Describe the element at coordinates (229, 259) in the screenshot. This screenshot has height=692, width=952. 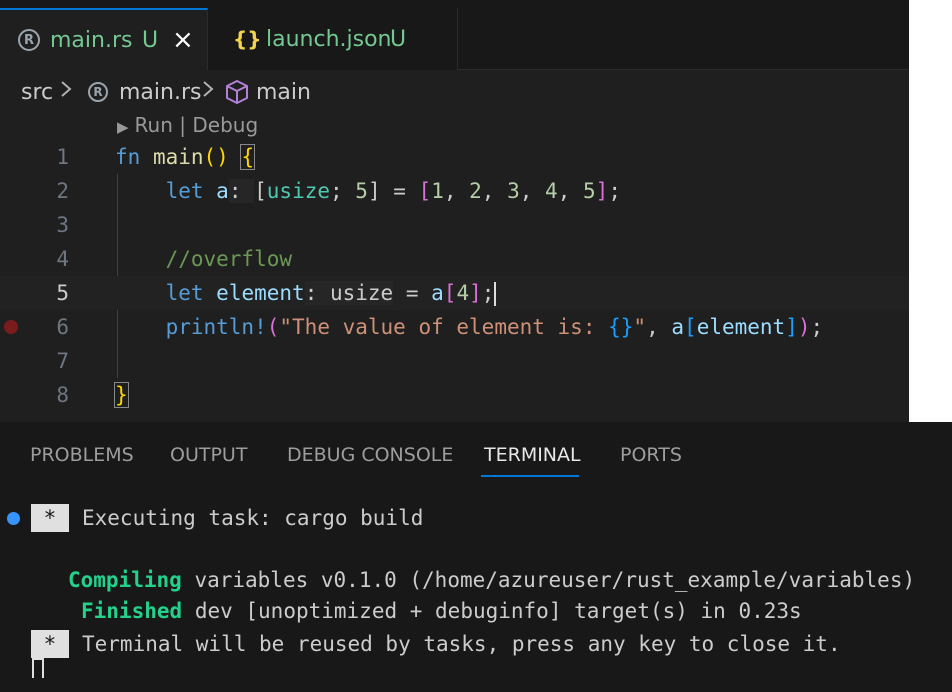
I see `code-text: //overflow` at that location.